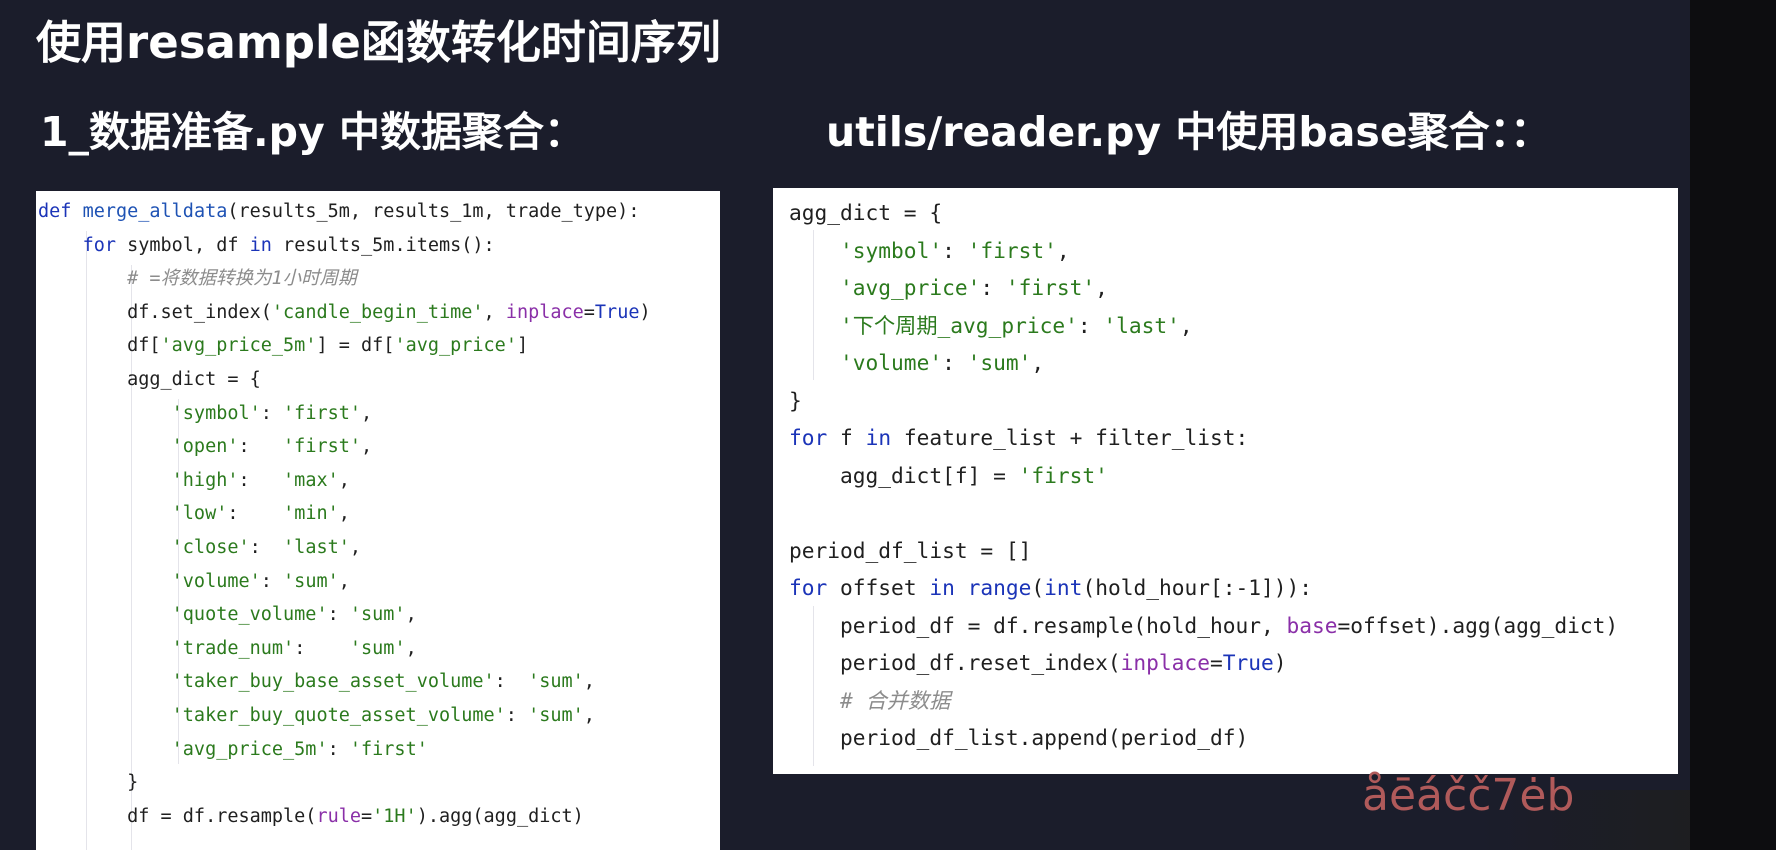 This screenshot has height=850, width=1776. Describe the element at coordinates (1478, 625) in the screenshot. I see `code-token-plain: =offset).agg(agg_dict)` at that location.